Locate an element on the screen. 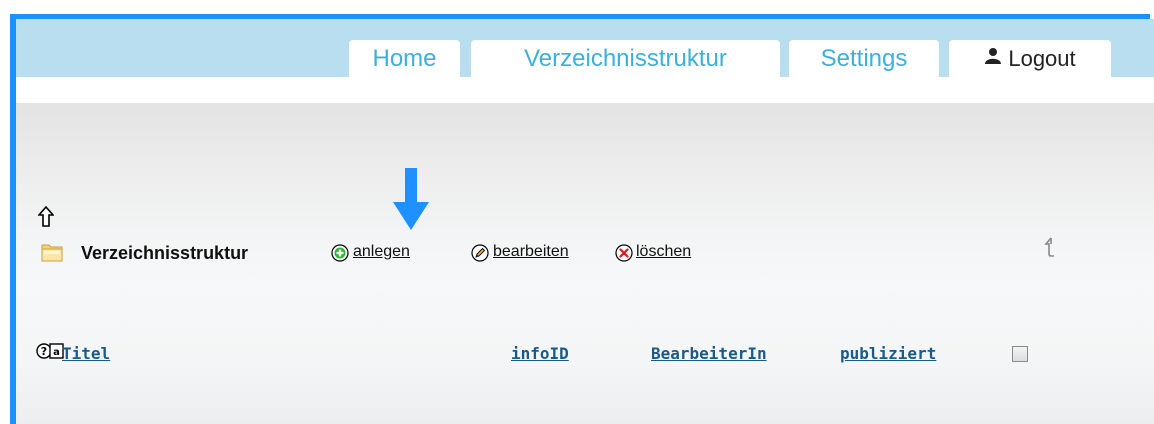 This screenshot has height=424, width=1154. column-header-titel: Titel is located at coordinates (86, 353).